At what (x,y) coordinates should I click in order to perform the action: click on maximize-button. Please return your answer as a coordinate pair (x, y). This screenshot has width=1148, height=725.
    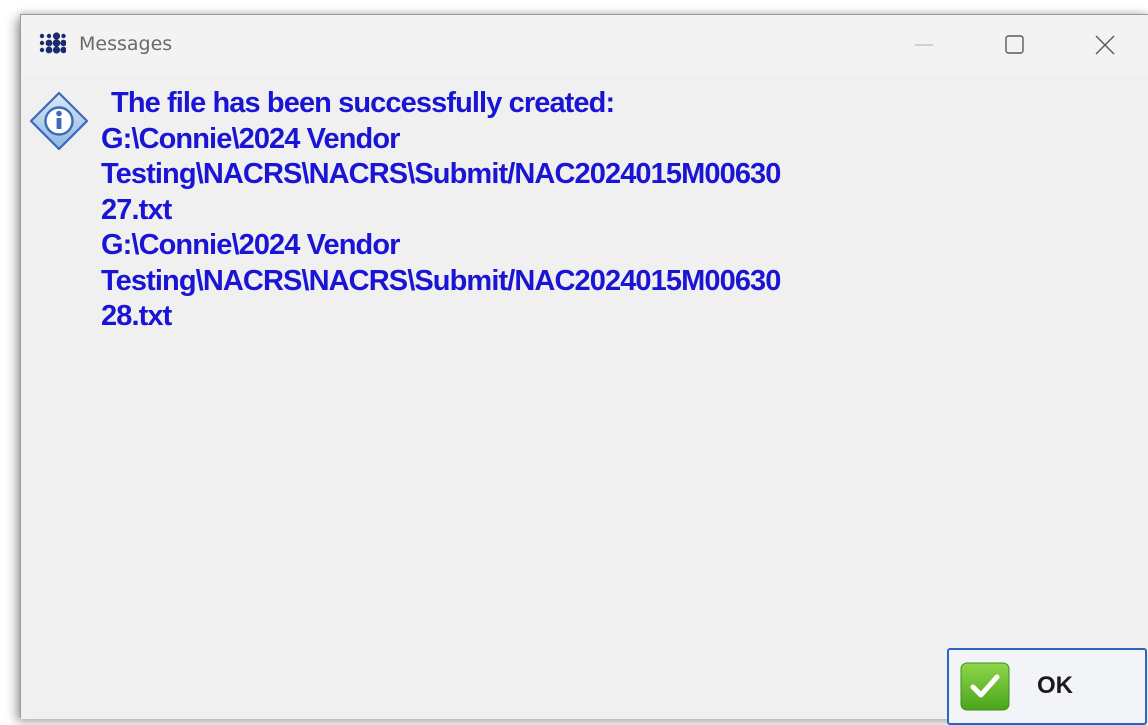
    Looking at the image, I should click on (1014, 45).